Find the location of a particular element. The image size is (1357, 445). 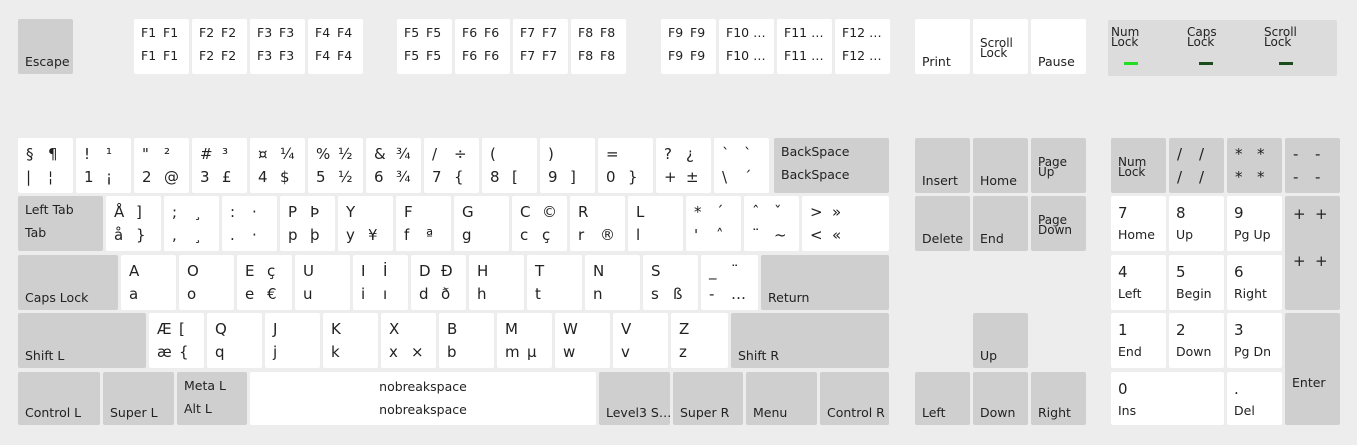

key-8: (8 [ is located at coordinates (509, 165).